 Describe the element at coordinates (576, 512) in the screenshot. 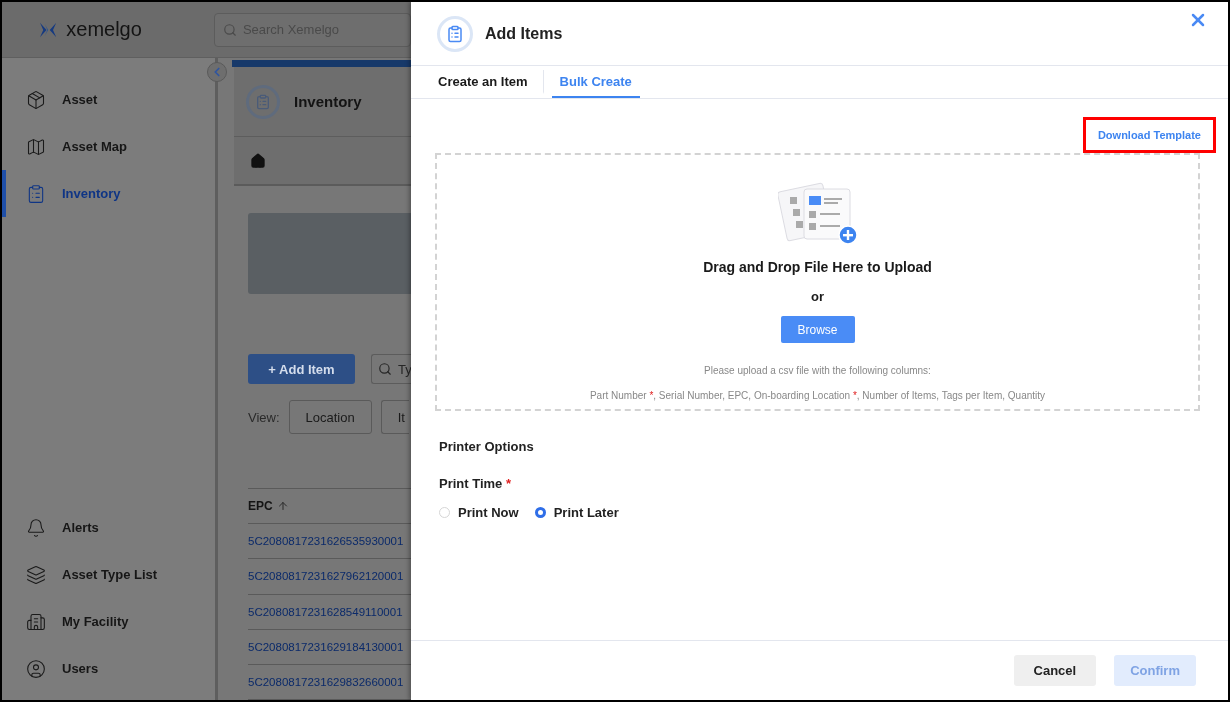

I see `radio-option: Print Later` at that location.